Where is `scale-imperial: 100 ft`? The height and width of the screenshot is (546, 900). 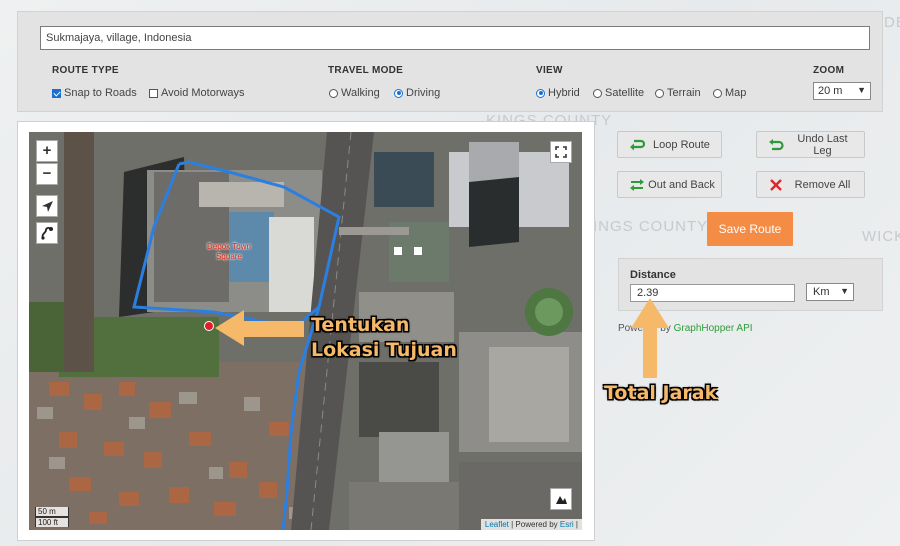
scale-imperial: 100 ft is located at coordinates (52, 522).